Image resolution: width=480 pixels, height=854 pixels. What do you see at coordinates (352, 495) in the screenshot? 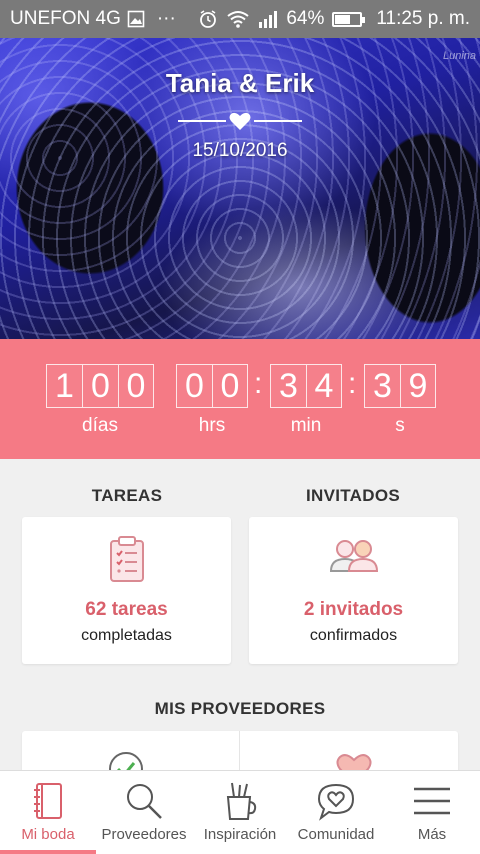
I see `invitados-title: INVITADOS` at bounding box center [352, 495].